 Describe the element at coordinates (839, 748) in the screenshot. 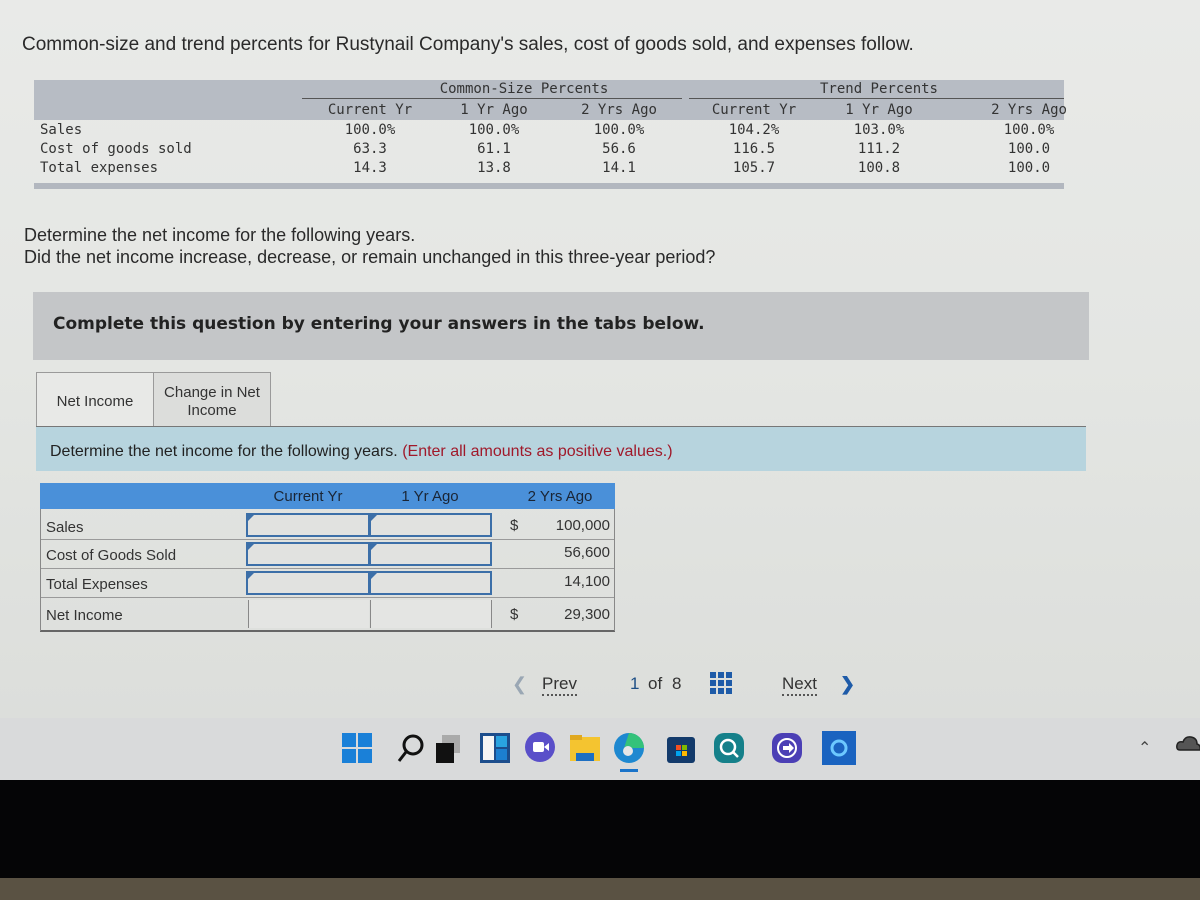

I see `cortana-icon` at that location.